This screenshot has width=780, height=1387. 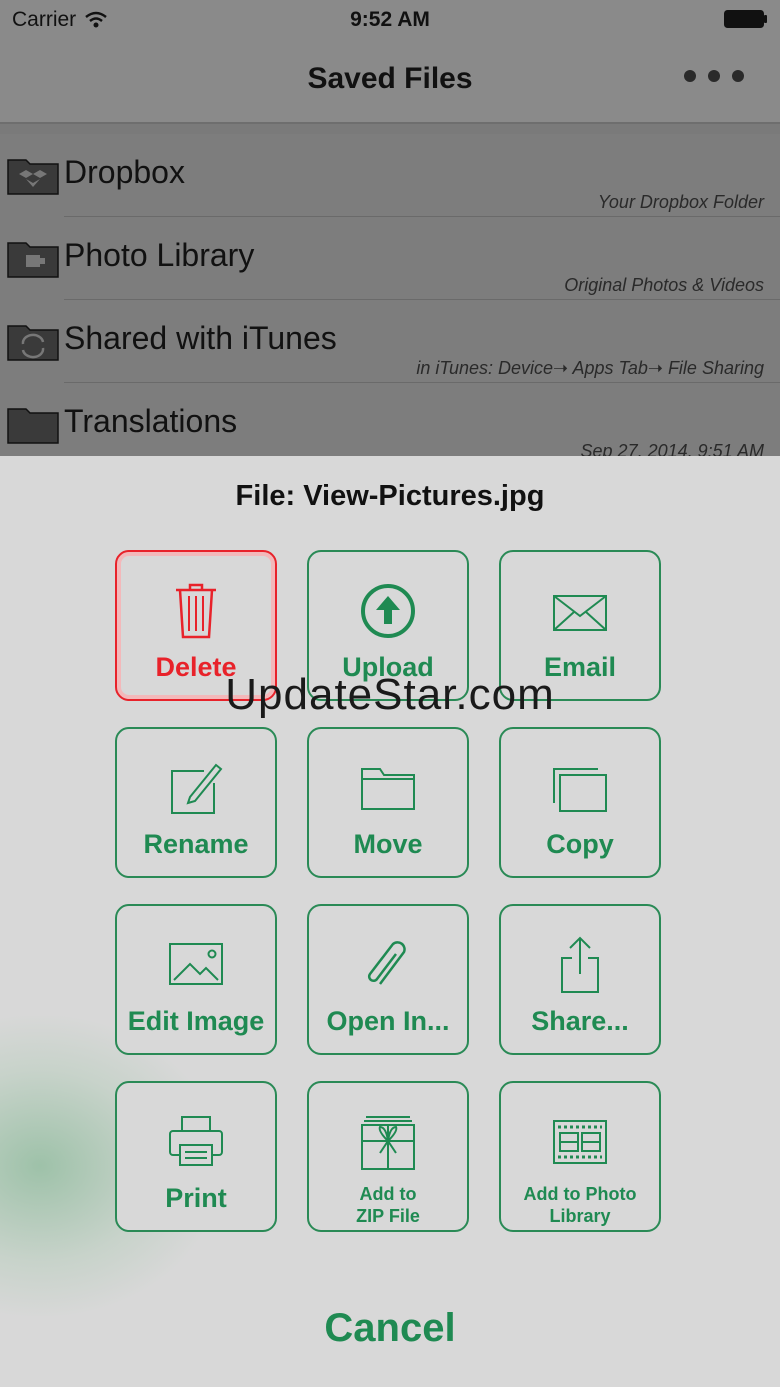 What do you see at coordinates (33, 343) in the screenshot?
I see `sync-folder-icon` at bounding box center [33, 343].